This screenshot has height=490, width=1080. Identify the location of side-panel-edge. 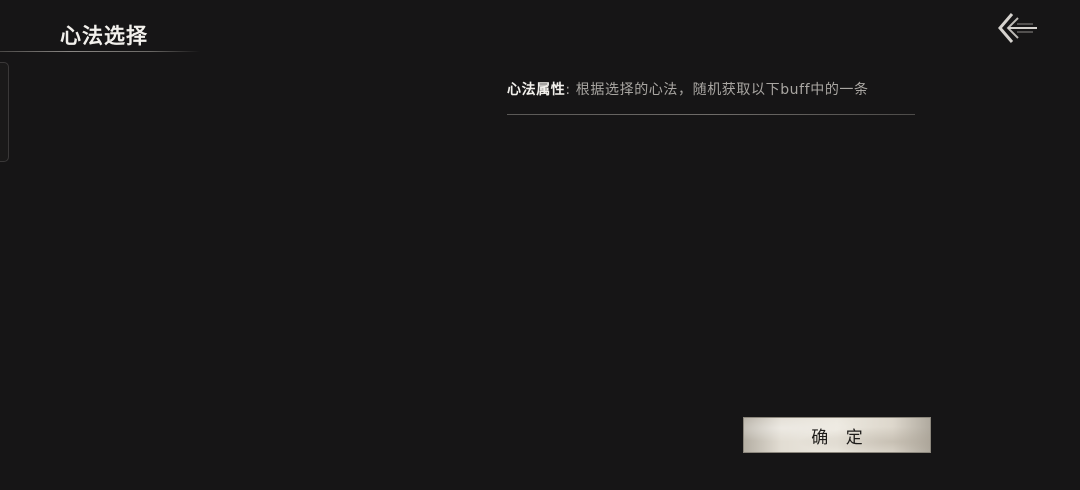
(4, 112).